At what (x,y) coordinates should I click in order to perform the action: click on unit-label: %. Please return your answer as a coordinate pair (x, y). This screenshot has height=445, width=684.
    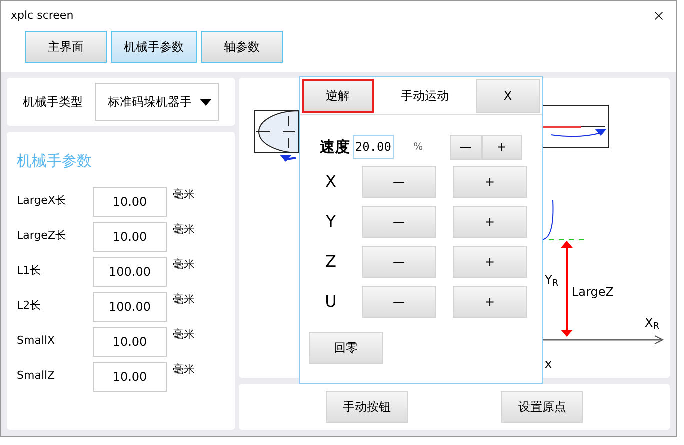
    Looking at the image, I should click on (419, 147).